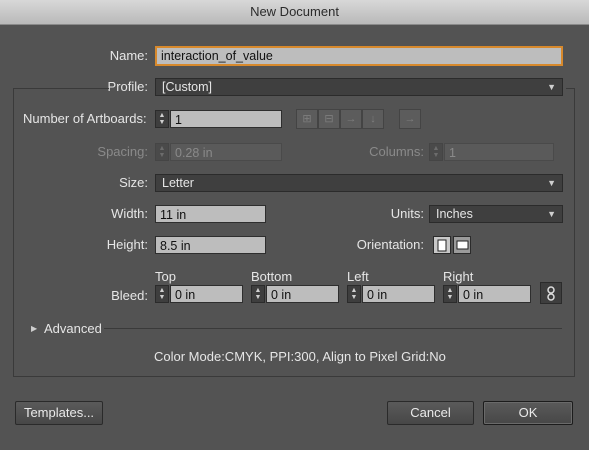 The height and width of the screenshot is (450, 589). I want to click on bleed-bottom-input: 0 in, so click(302, 294).